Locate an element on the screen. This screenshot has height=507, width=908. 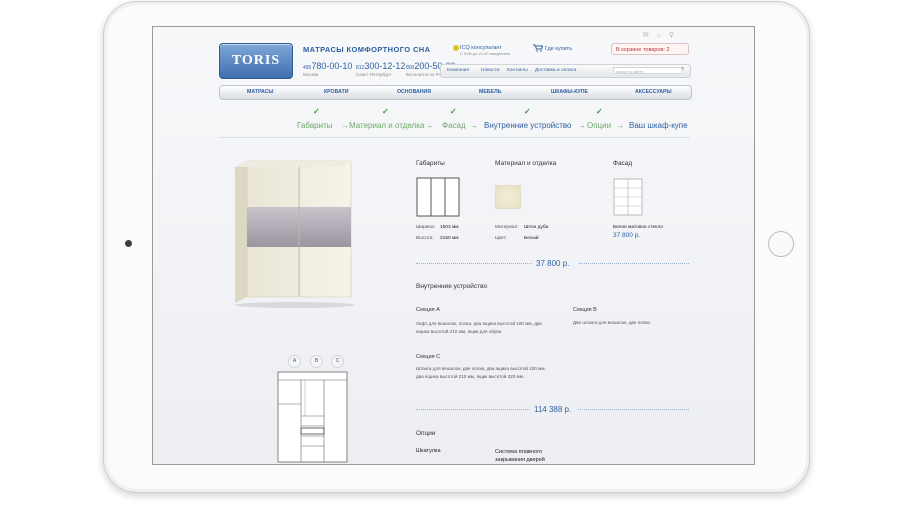
search-go-icon: » is located at coordinates (682, 69).